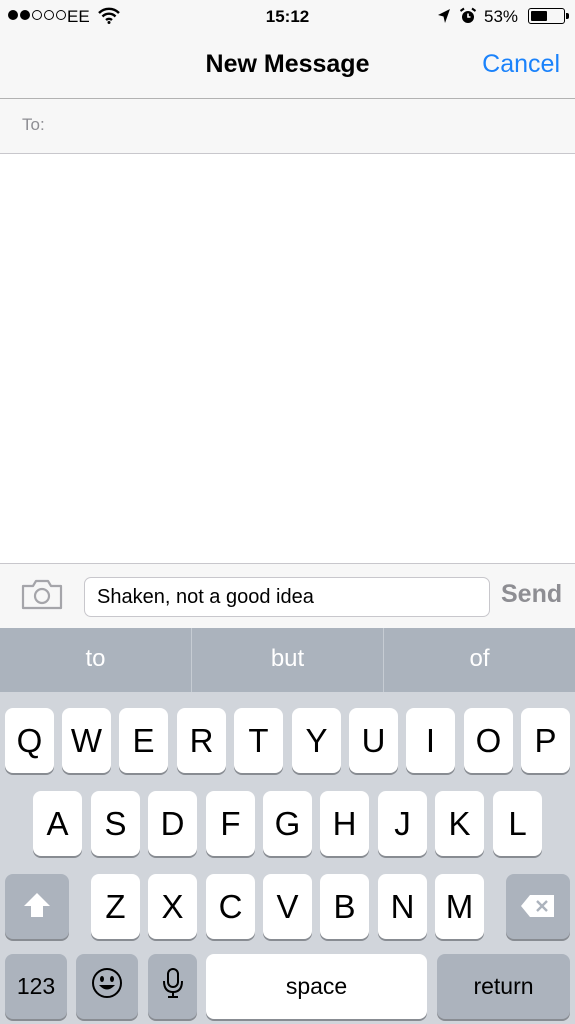 The image size is (575, 1024). I want to click on shift-arrow-icon, so click(37, 907).